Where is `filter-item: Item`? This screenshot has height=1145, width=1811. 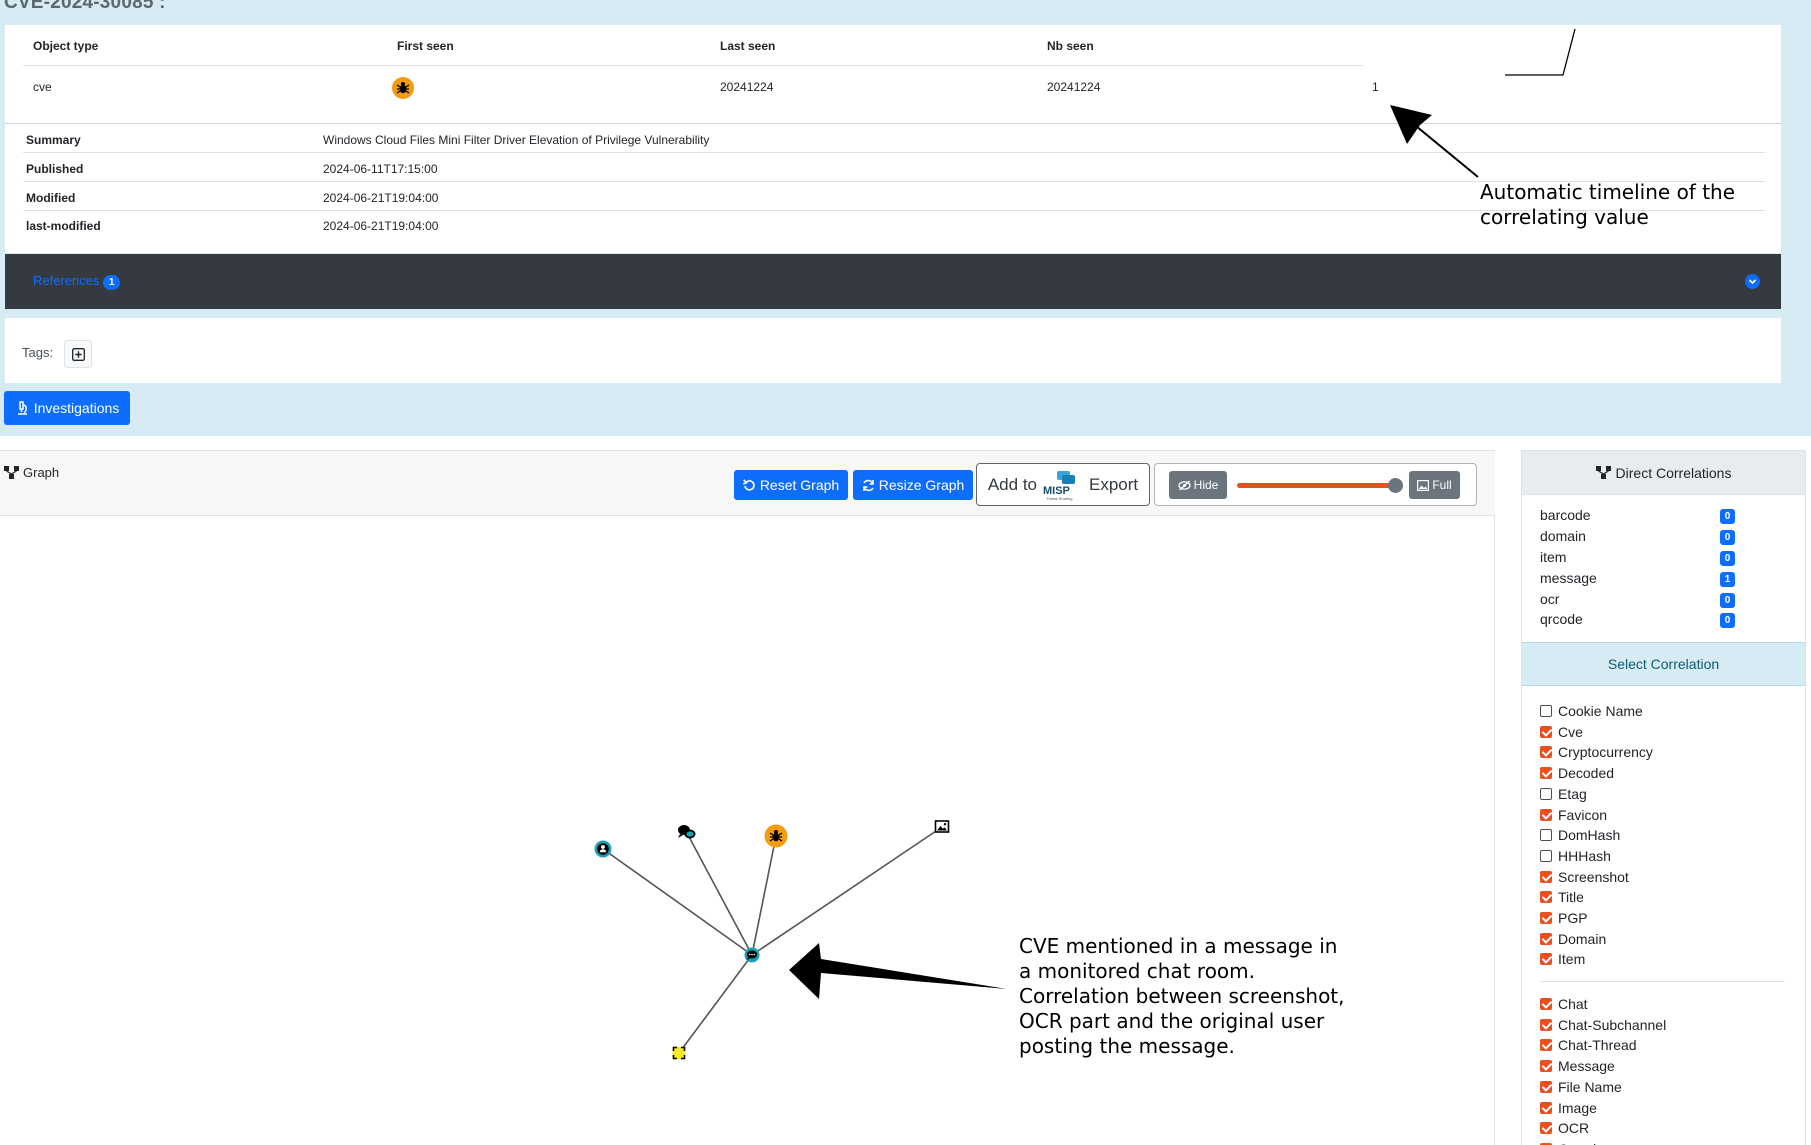
filter-item: Item is located at coordinates (1562, 959).